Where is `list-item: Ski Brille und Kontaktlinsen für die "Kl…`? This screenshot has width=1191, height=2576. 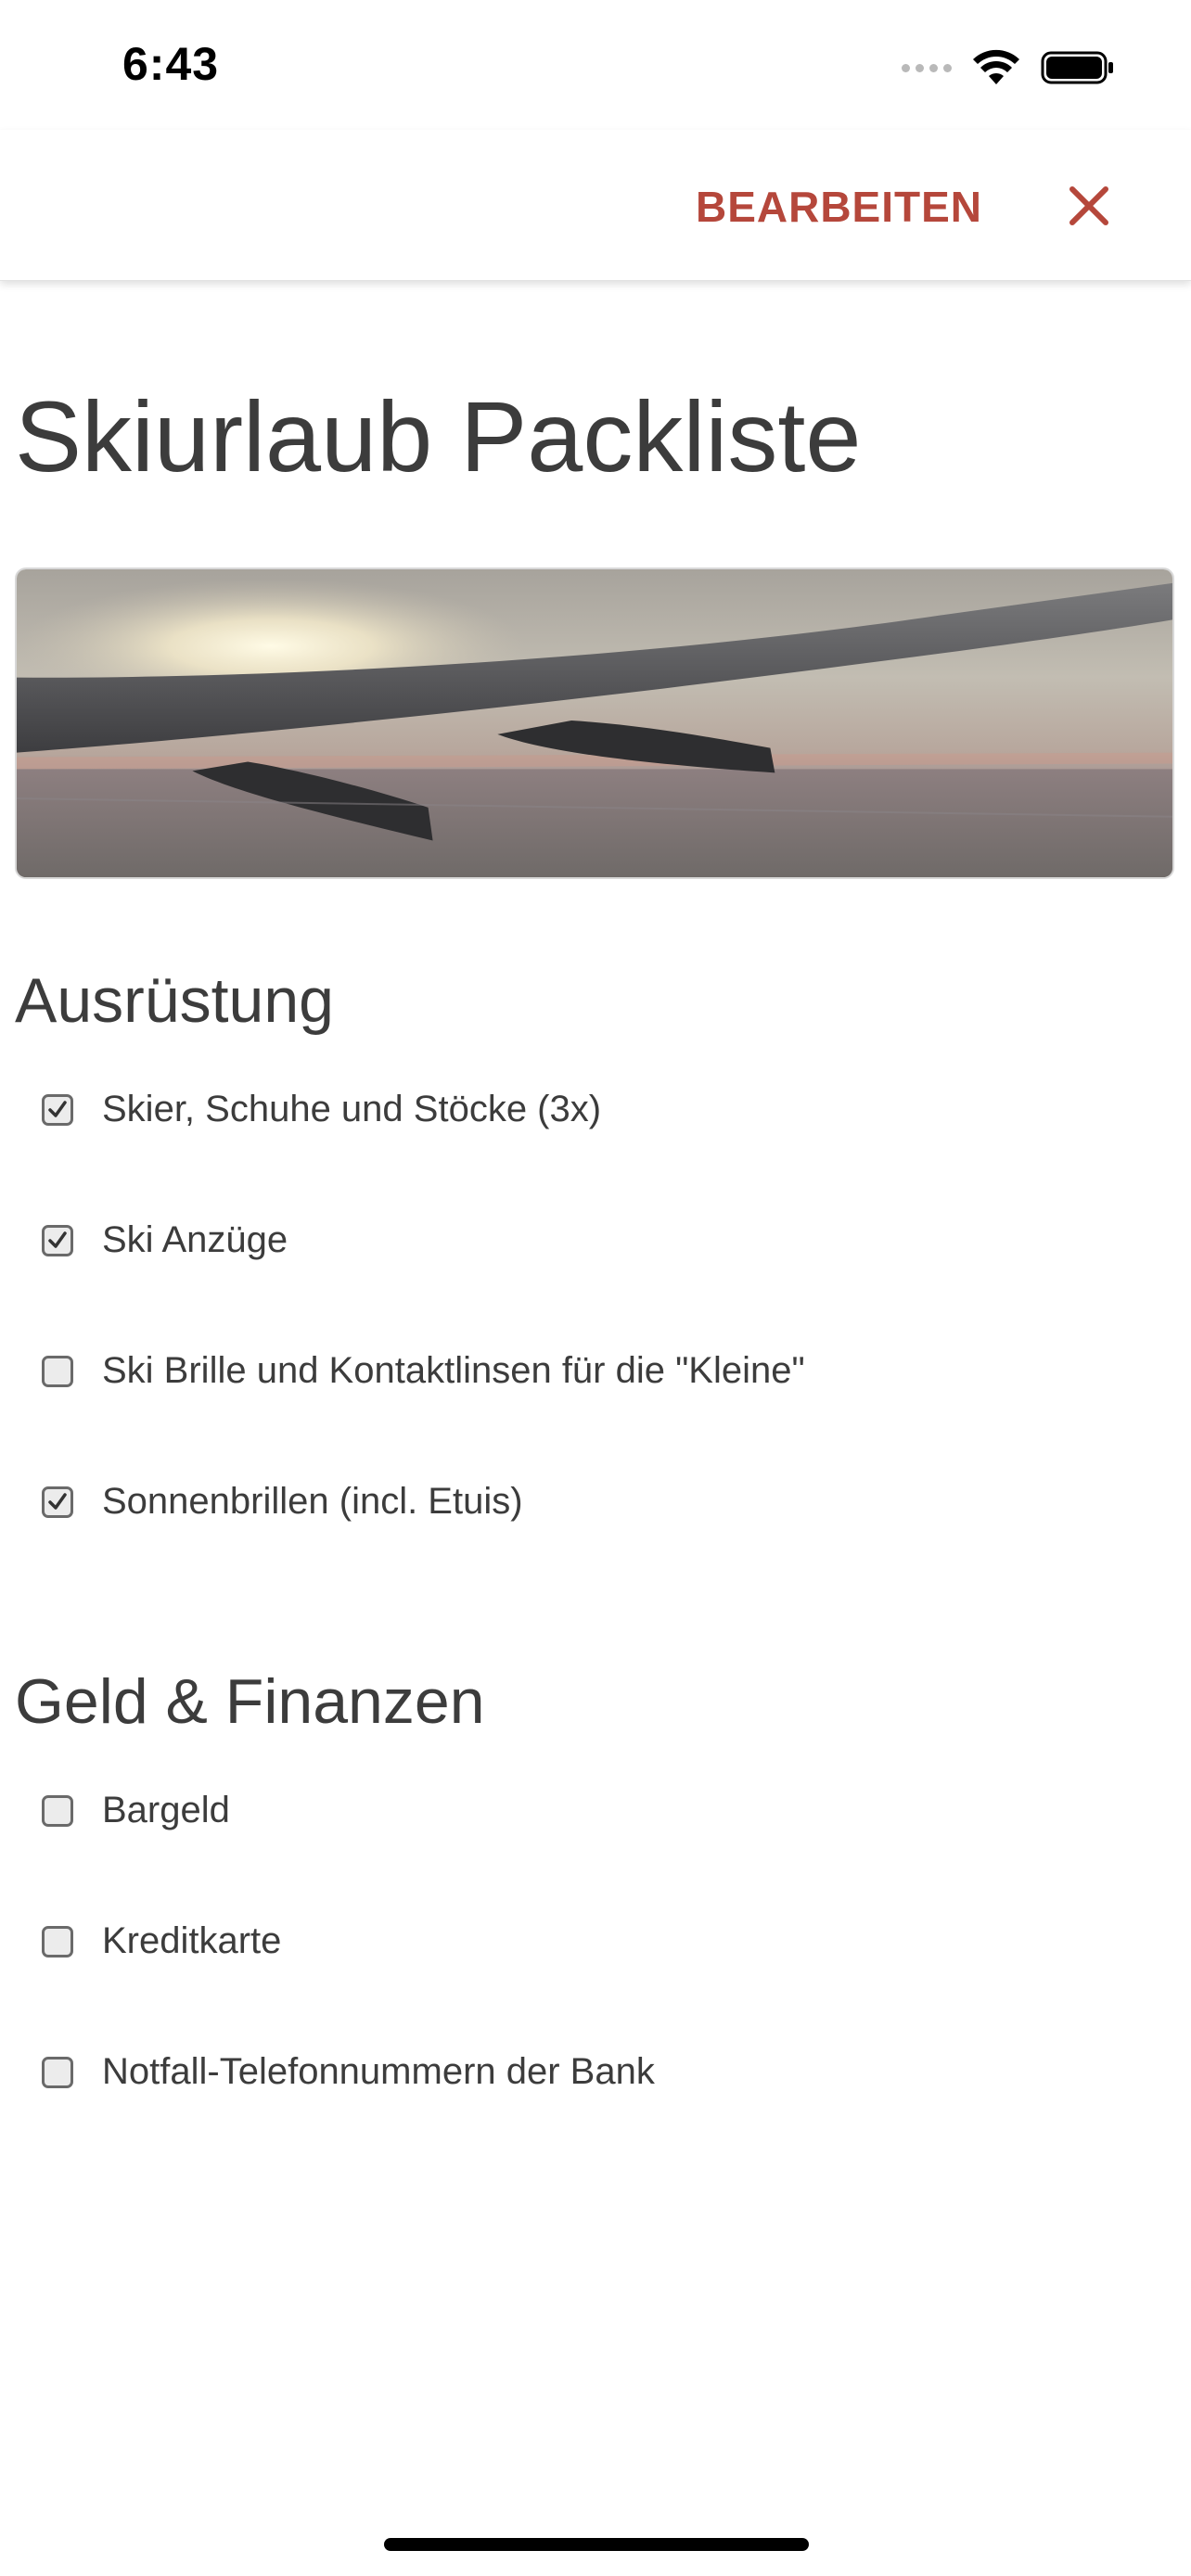
list-item: Ski Brille und Kontaktlinsen für die "Kl… is located at coordinates (595, 1411).